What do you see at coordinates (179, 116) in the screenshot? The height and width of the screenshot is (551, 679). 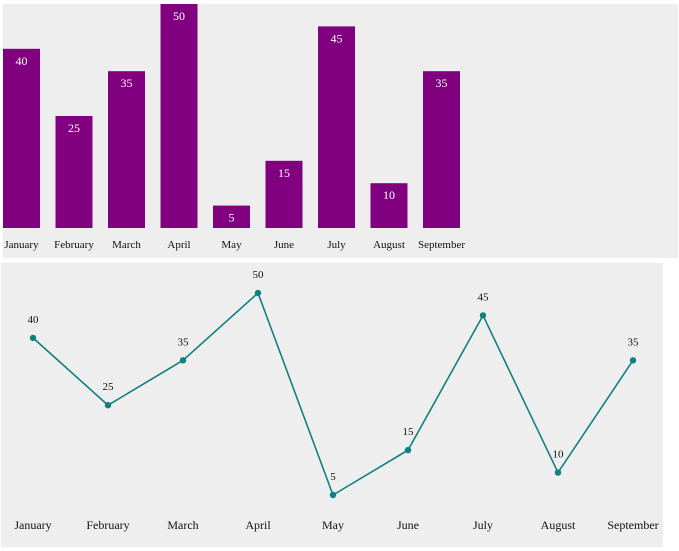 I see `bar-april` at bounding box center [179, 116].